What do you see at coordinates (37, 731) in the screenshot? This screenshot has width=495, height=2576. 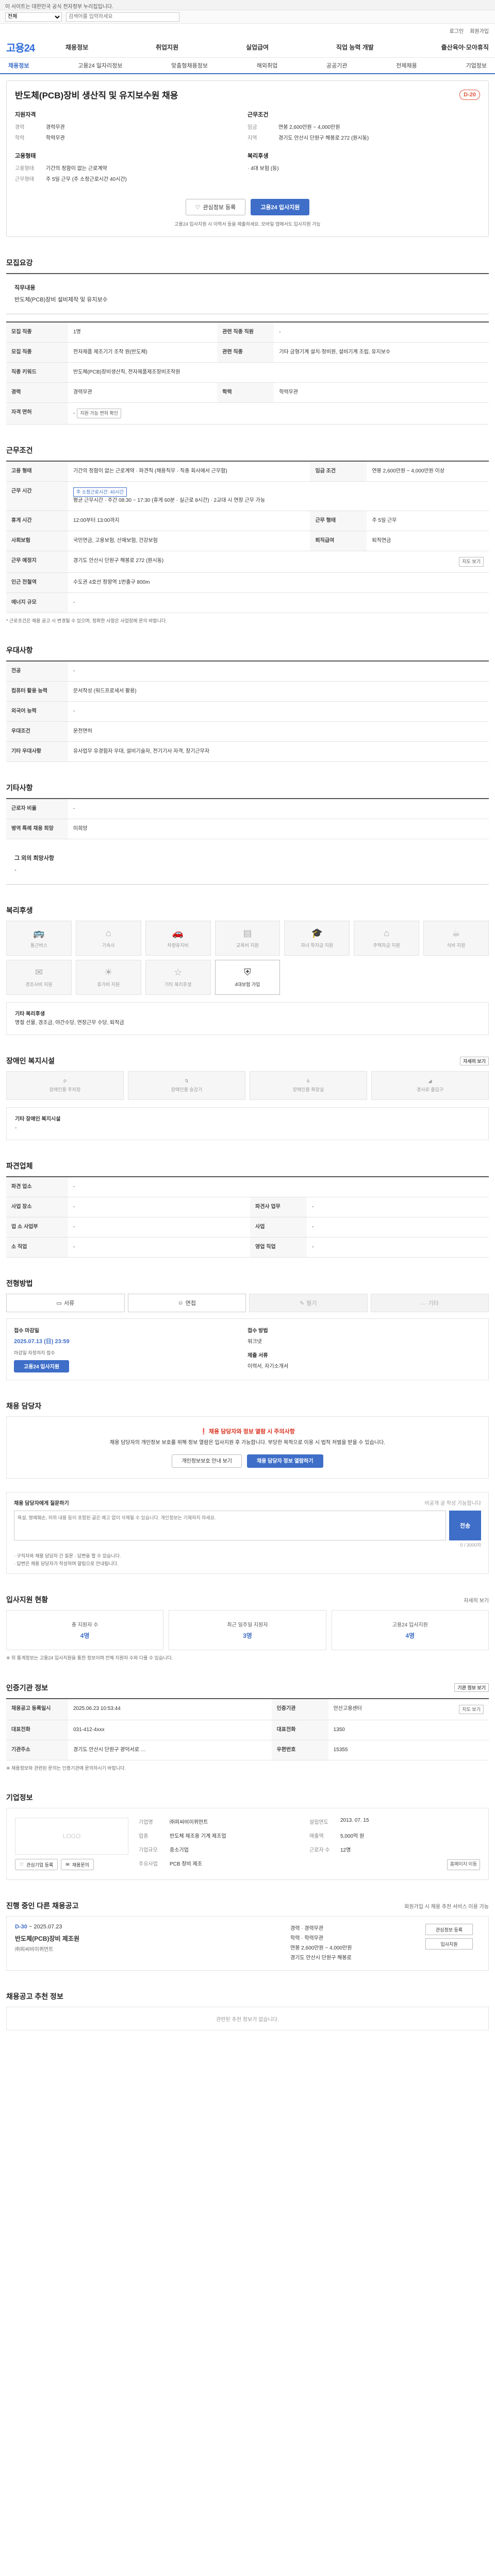 I see `cell-key: 우대조건` at bounding box center [37, 731].